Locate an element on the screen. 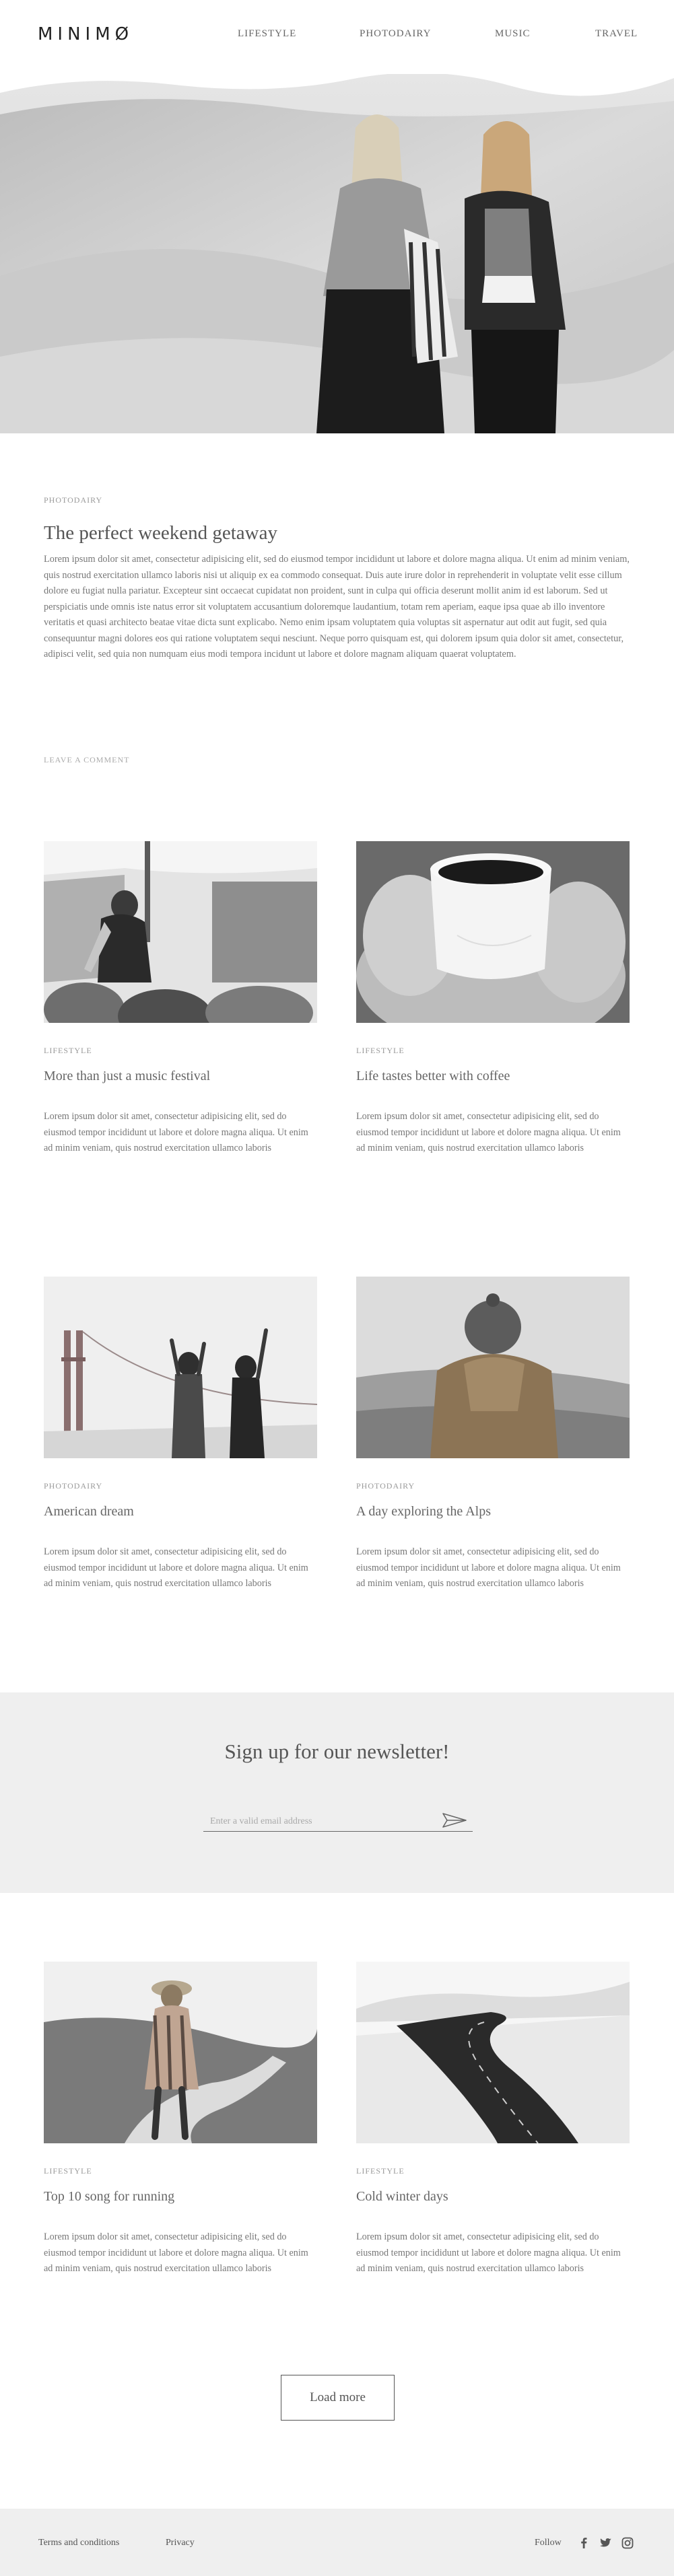 This screenshot has width=674, height=2576. newsletter-section: Sign up for our newsletter! is located at coordinates (337, 1792).